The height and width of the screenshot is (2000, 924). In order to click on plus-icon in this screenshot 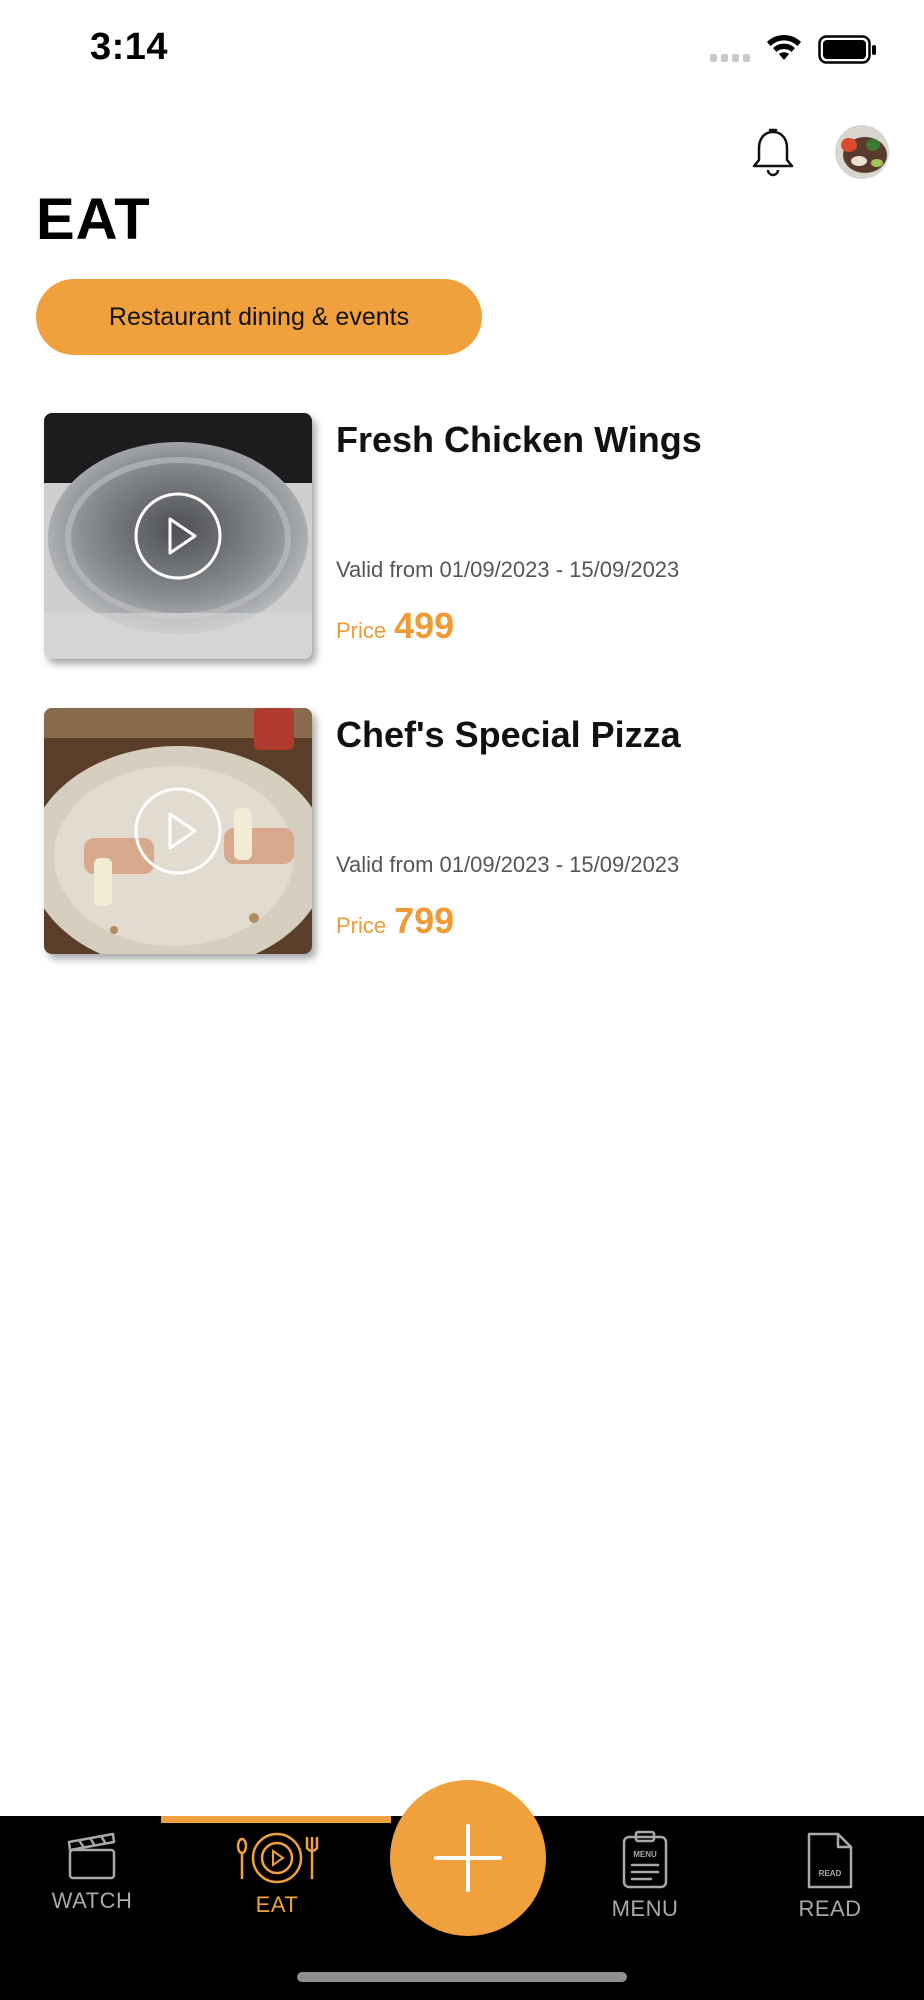, I will do `click(468, 1858)`.